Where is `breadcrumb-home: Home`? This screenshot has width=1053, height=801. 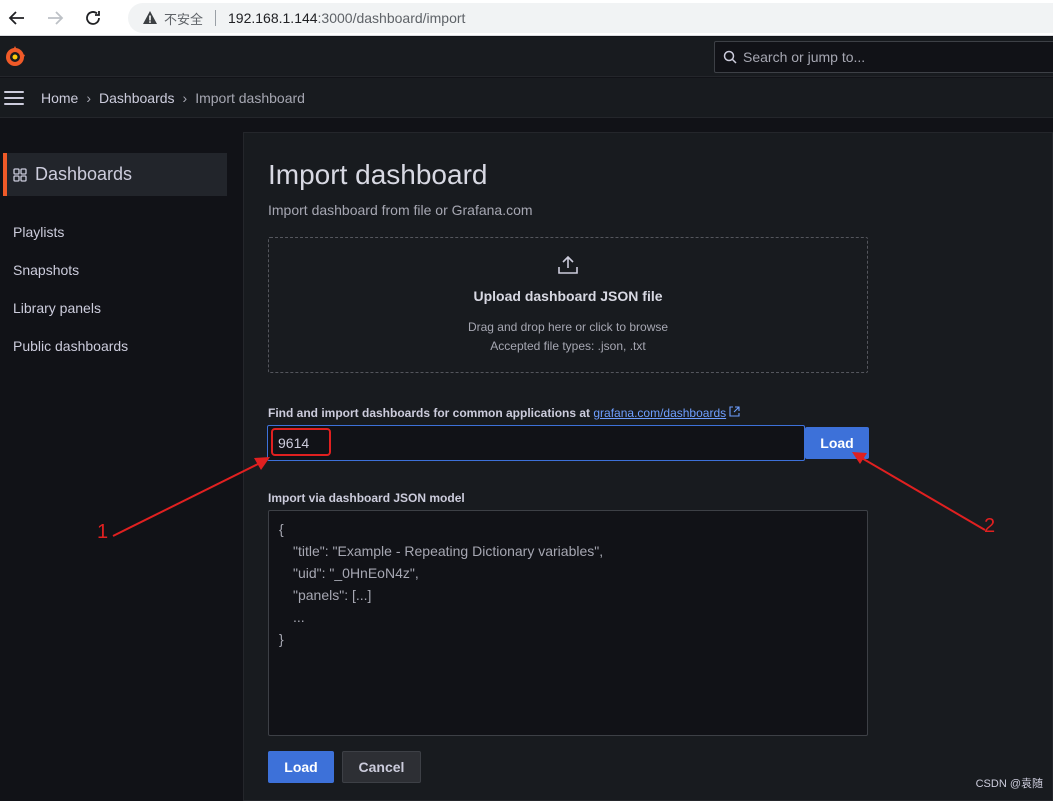
breadcrumb-home: Home is located at coordinates (59, 98).